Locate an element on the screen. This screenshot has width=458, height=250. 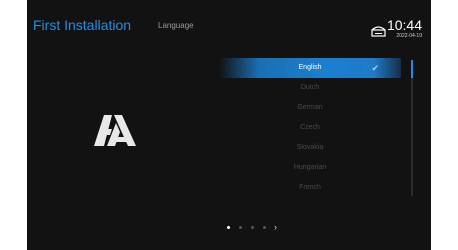
checkmark-icon: ✔ is located at coordinates (375, 68).